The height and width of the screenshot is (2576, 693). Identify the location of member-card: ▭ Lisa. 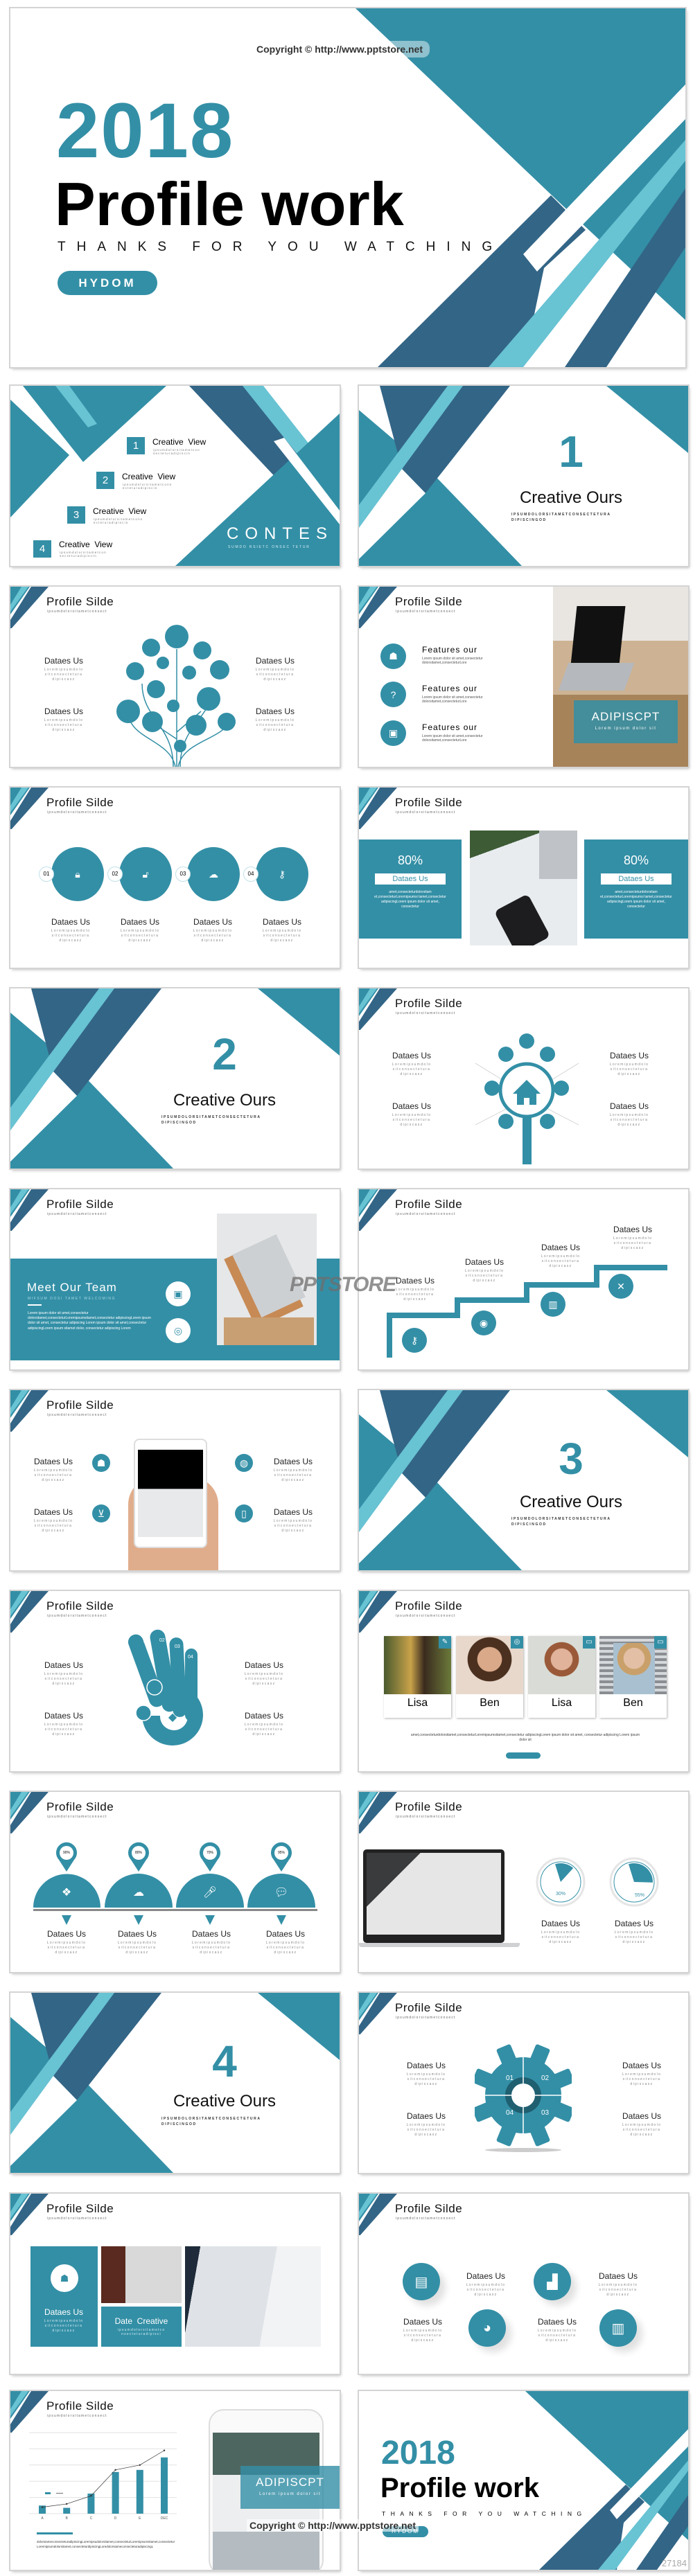
(561, 1677).